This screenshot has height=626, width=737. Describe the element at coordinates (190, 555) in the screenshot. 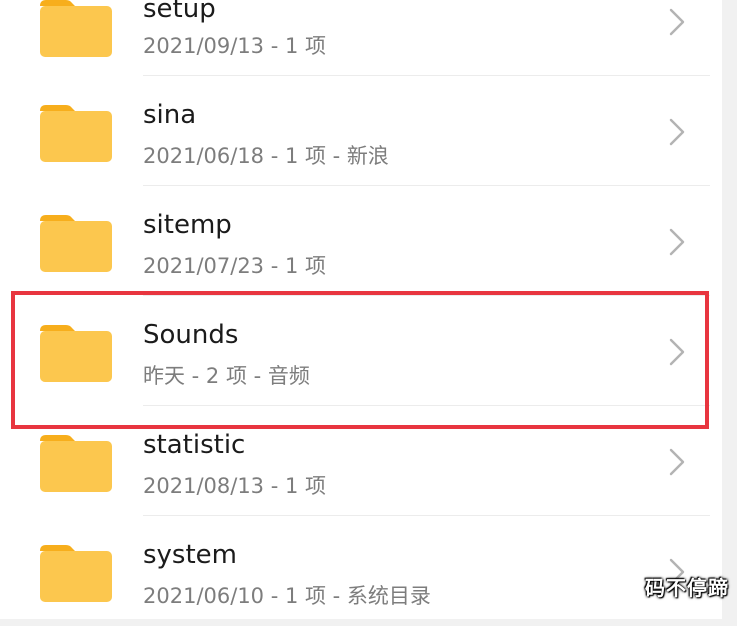

I see `folder-name: system` at that location.